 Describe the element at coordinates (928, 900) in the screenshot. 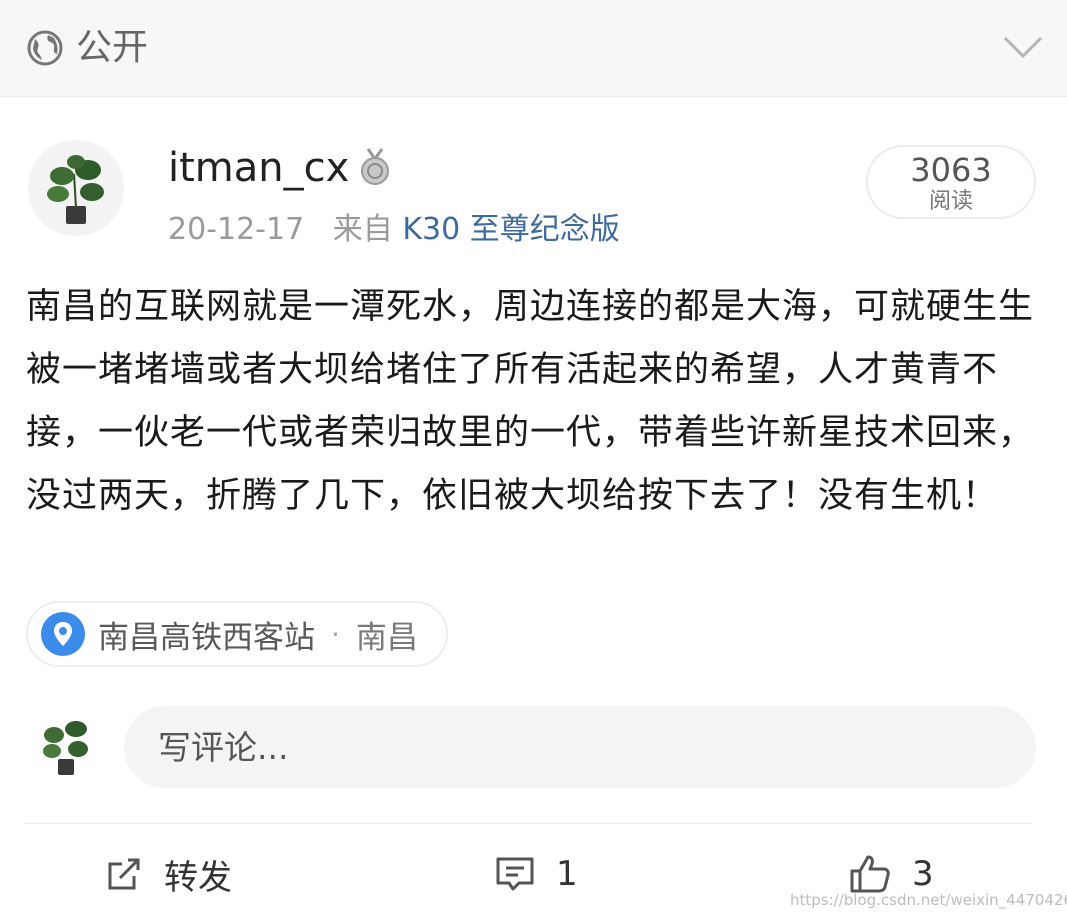

I see `watermark: https://blog.csdn.net/weixin_44704261` at that location.